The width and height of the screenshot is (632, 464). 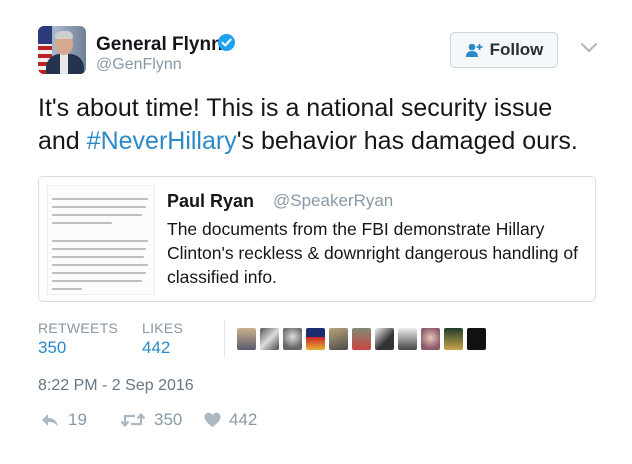 I want to click on reply-count: 19, so click(x=77, y=419).